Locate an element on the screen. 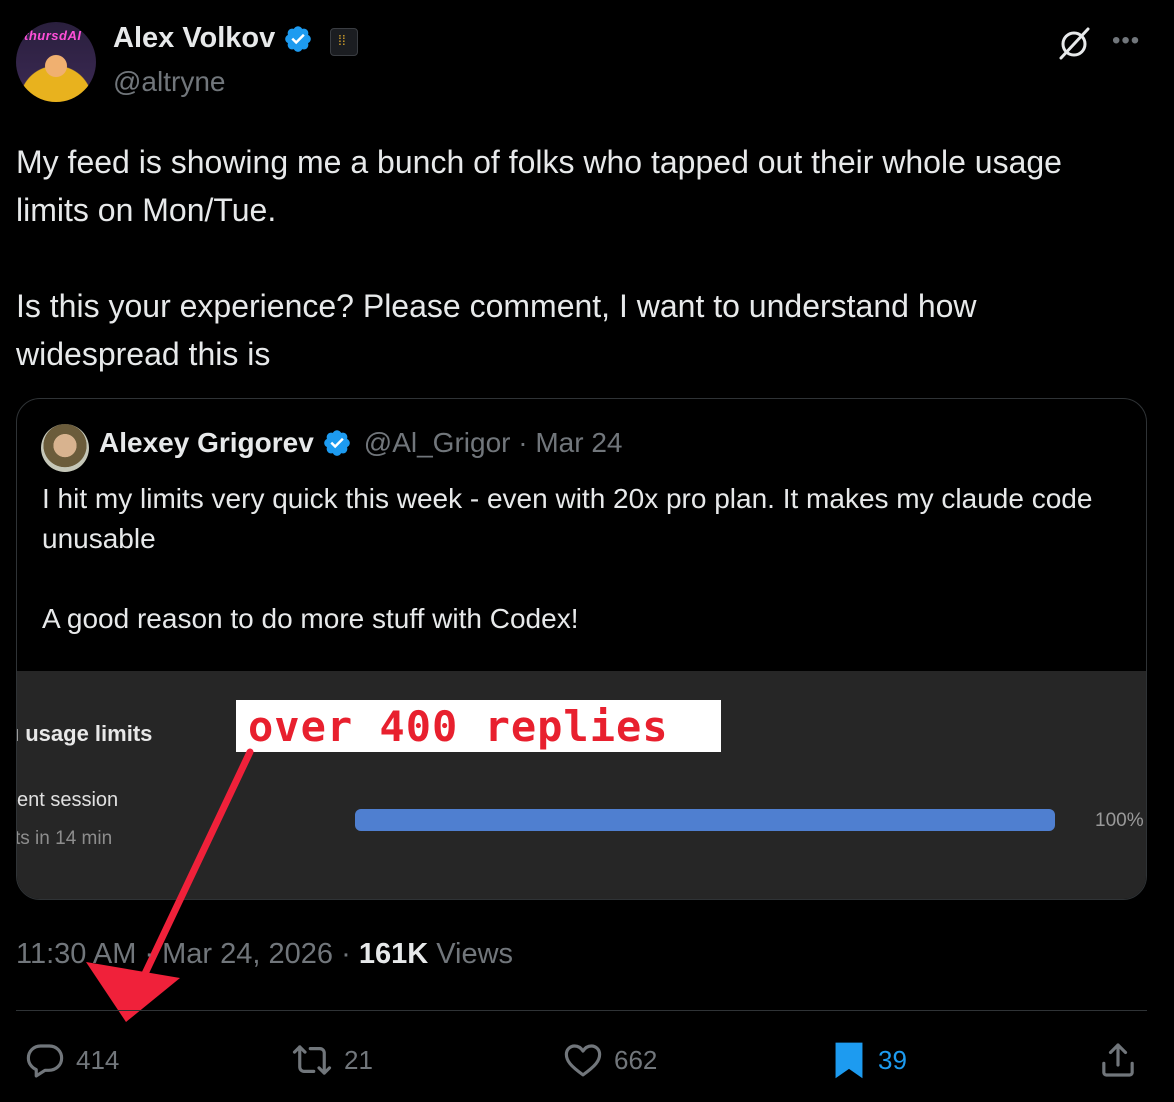 The width and height of the screenshot is (1174, 1102). usage-progress-percent: 100% is located at coordinates (1119, 820).